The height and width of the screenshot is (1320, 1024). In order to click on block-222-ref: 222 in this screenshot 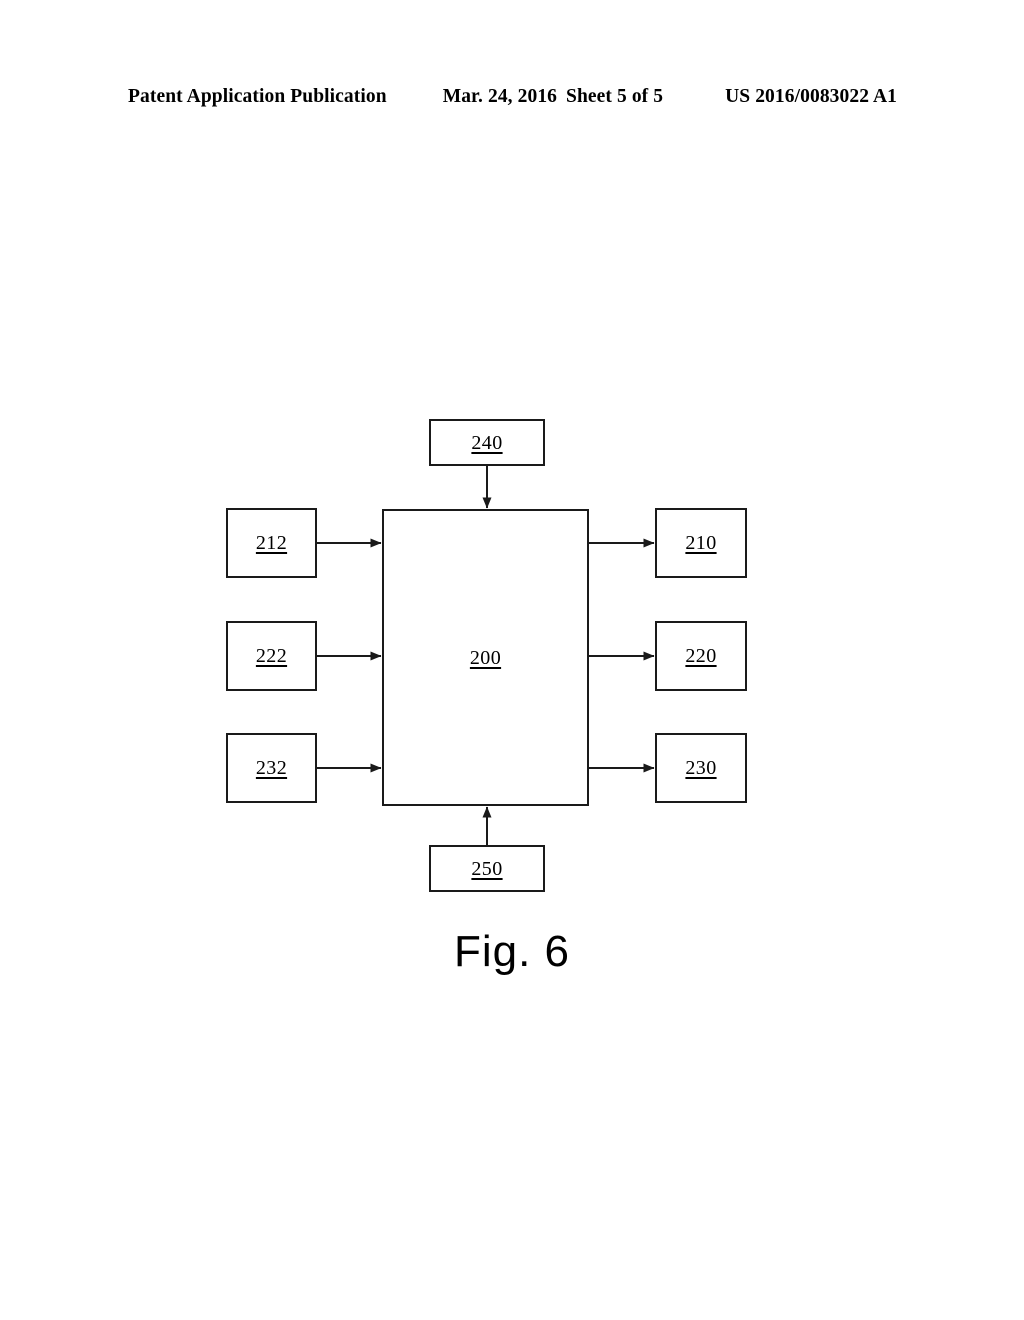, I will do `click(271, 656)`.